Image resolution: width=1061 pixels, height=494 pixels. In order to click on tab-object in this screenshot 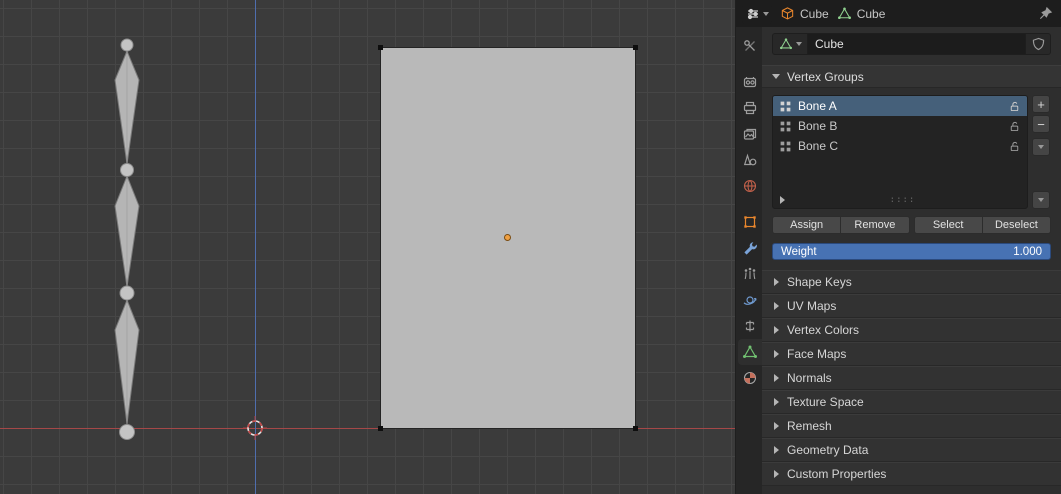, I will do `click(750, 222)`.